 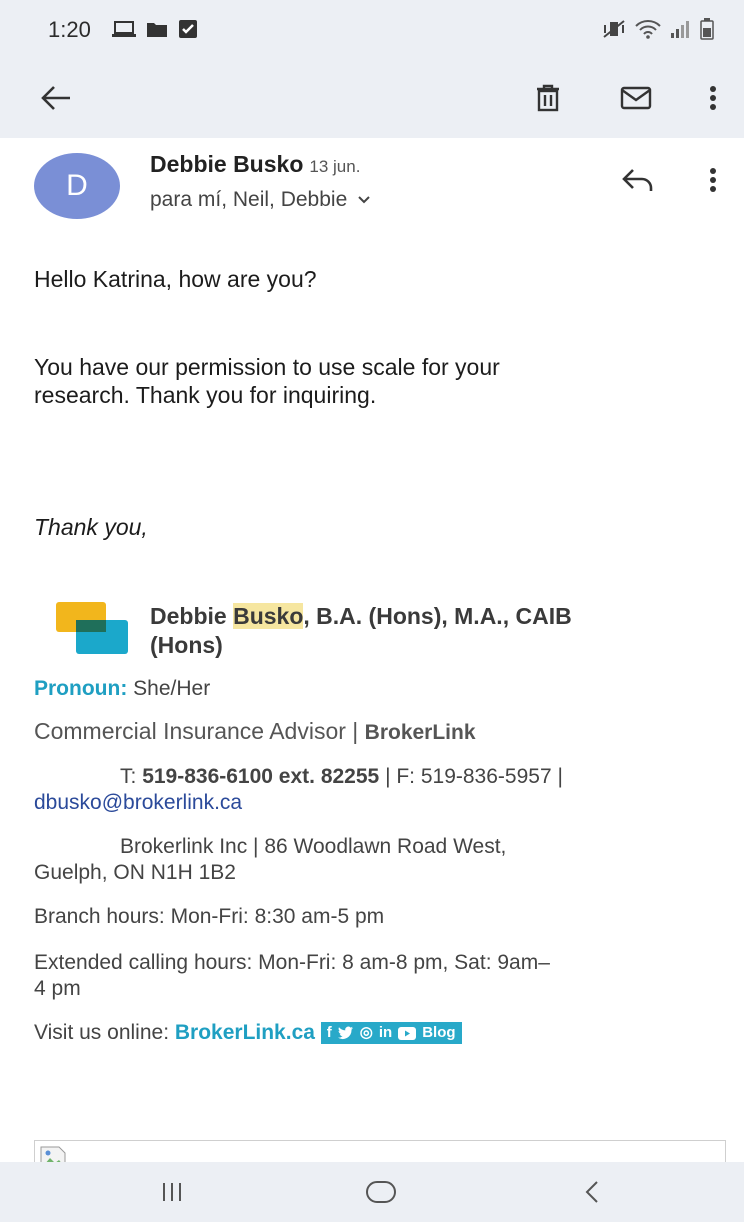 What do you see at coordinates (245, 1032) in the screenshot?
I see `website-link: BrokerLink.ca` at bounding box center [245, 1032].